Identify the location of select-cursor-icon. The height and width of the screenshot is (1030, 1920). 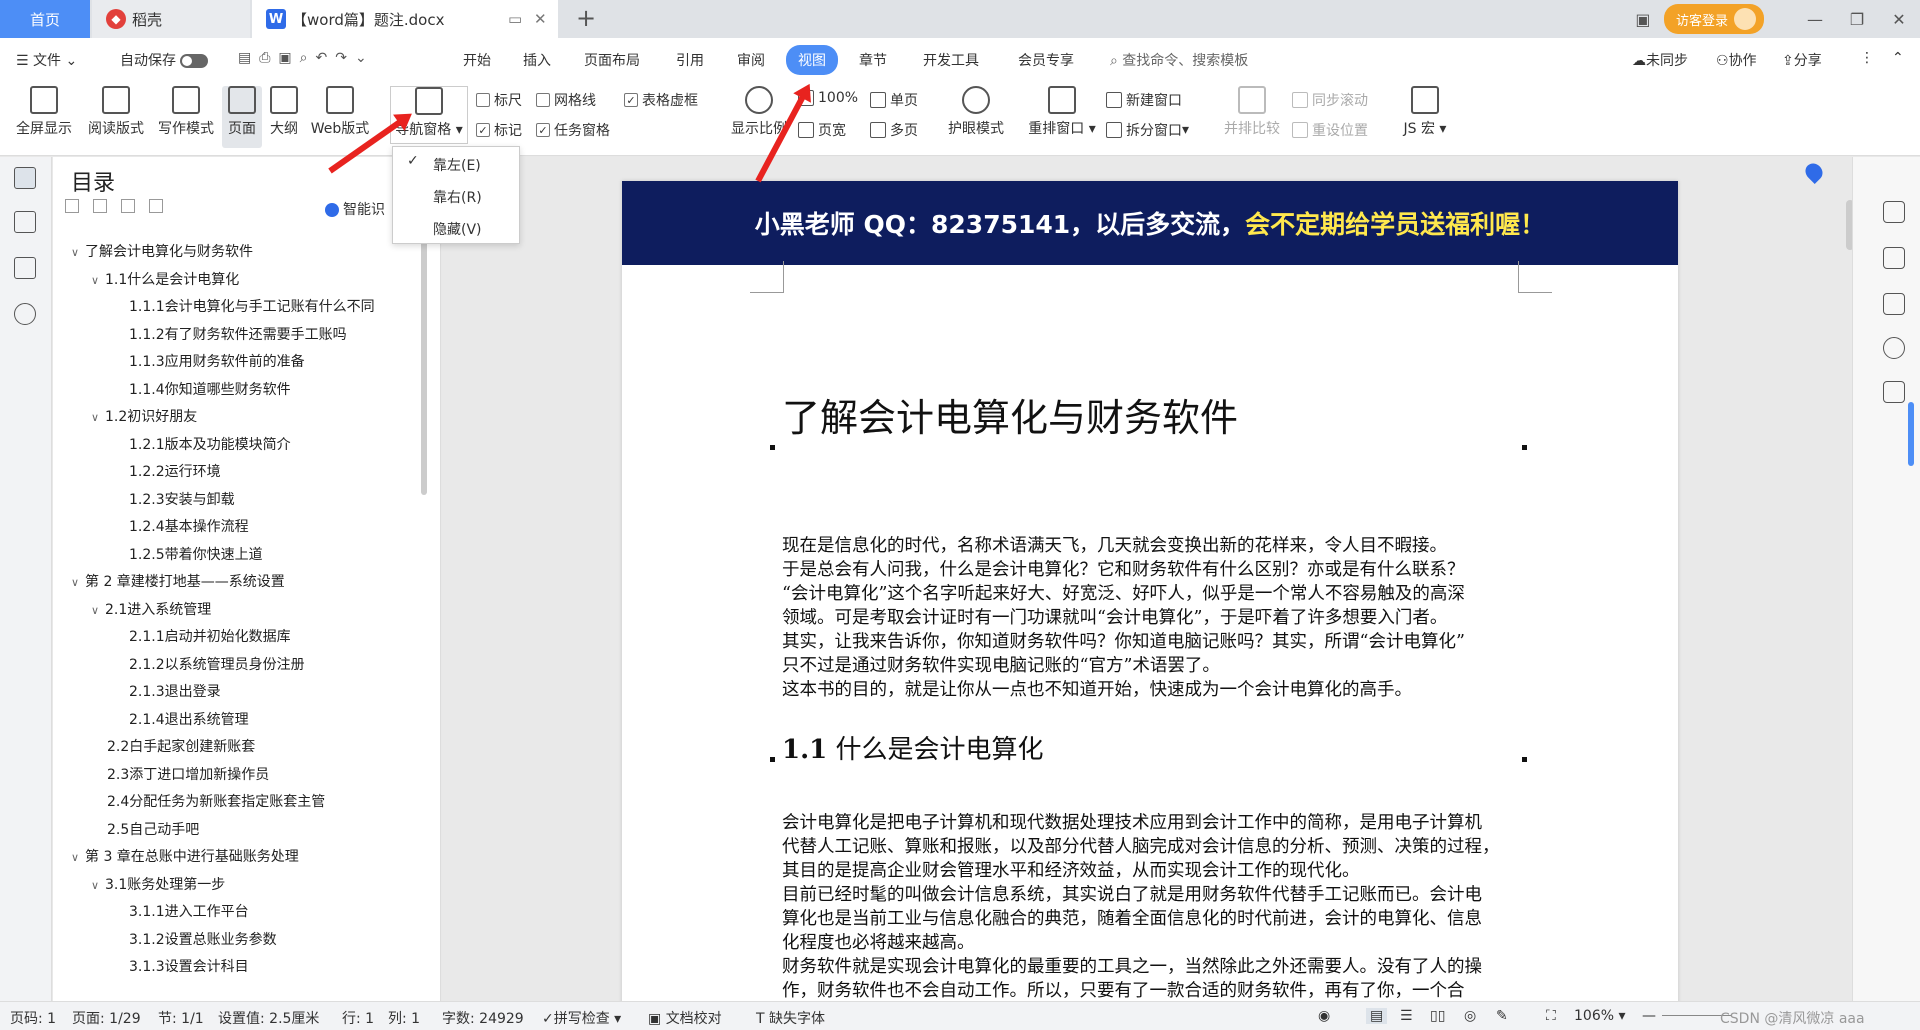
(1894, 258).